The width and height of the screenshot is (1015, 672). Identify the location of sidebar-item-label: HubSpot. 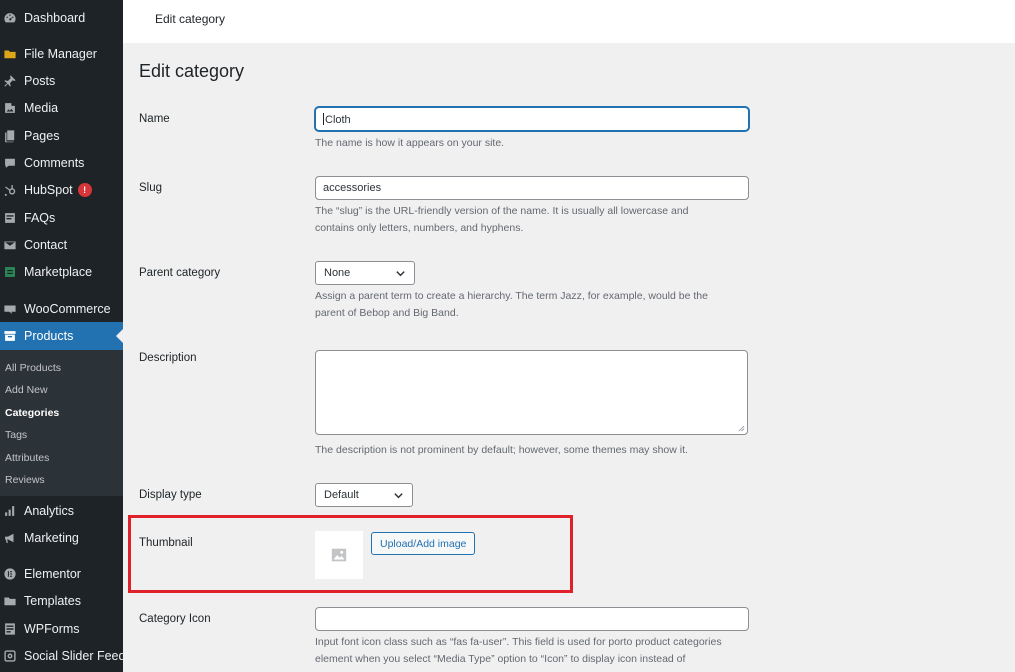
(48, 190).